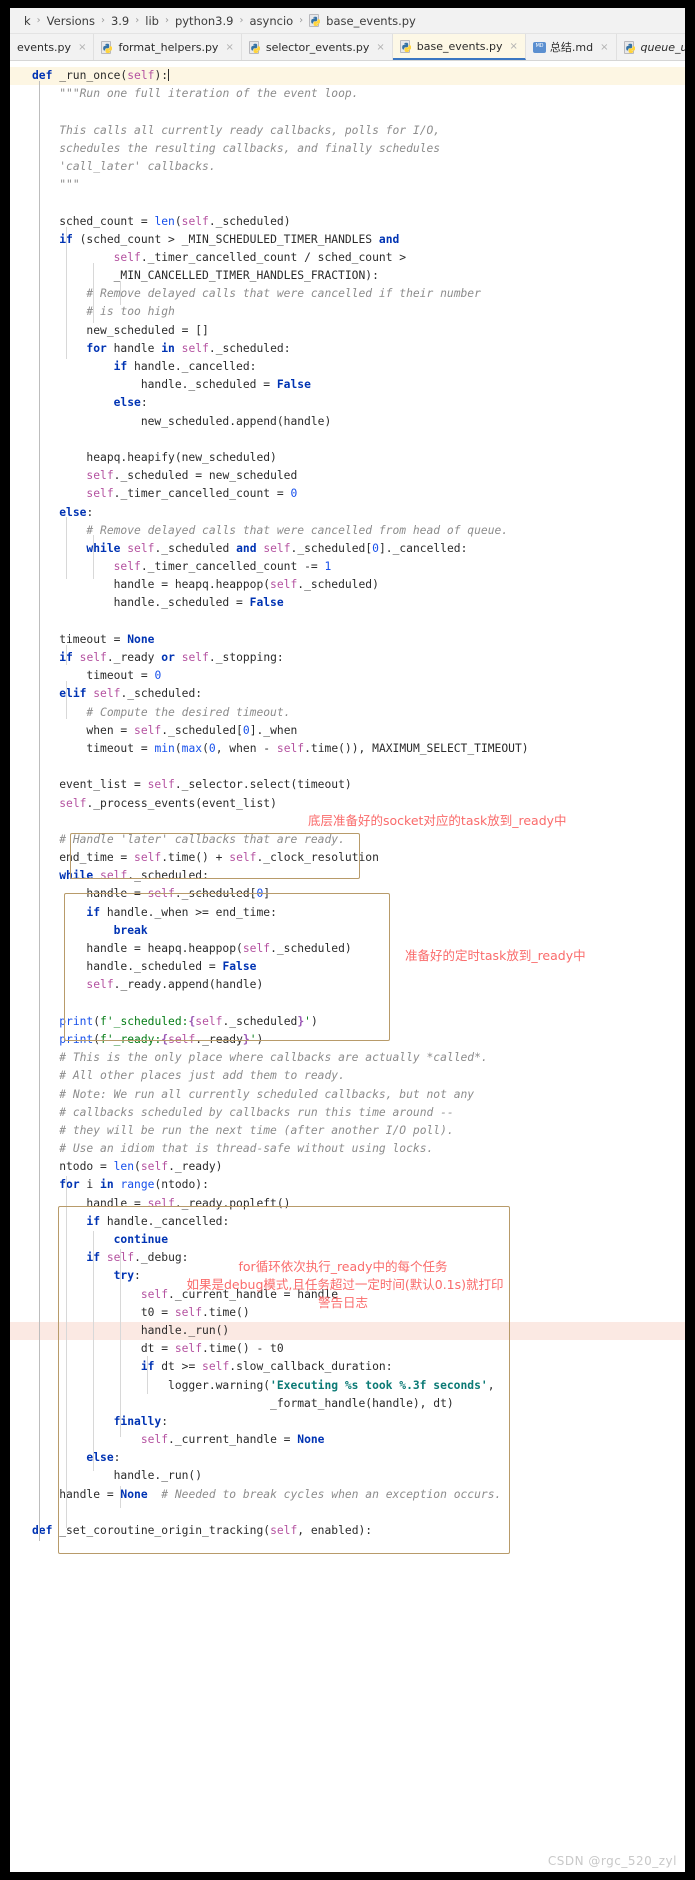 This screenshot has height=1880, width=695. I want to click on code-line: continue, so click(347, 1240).